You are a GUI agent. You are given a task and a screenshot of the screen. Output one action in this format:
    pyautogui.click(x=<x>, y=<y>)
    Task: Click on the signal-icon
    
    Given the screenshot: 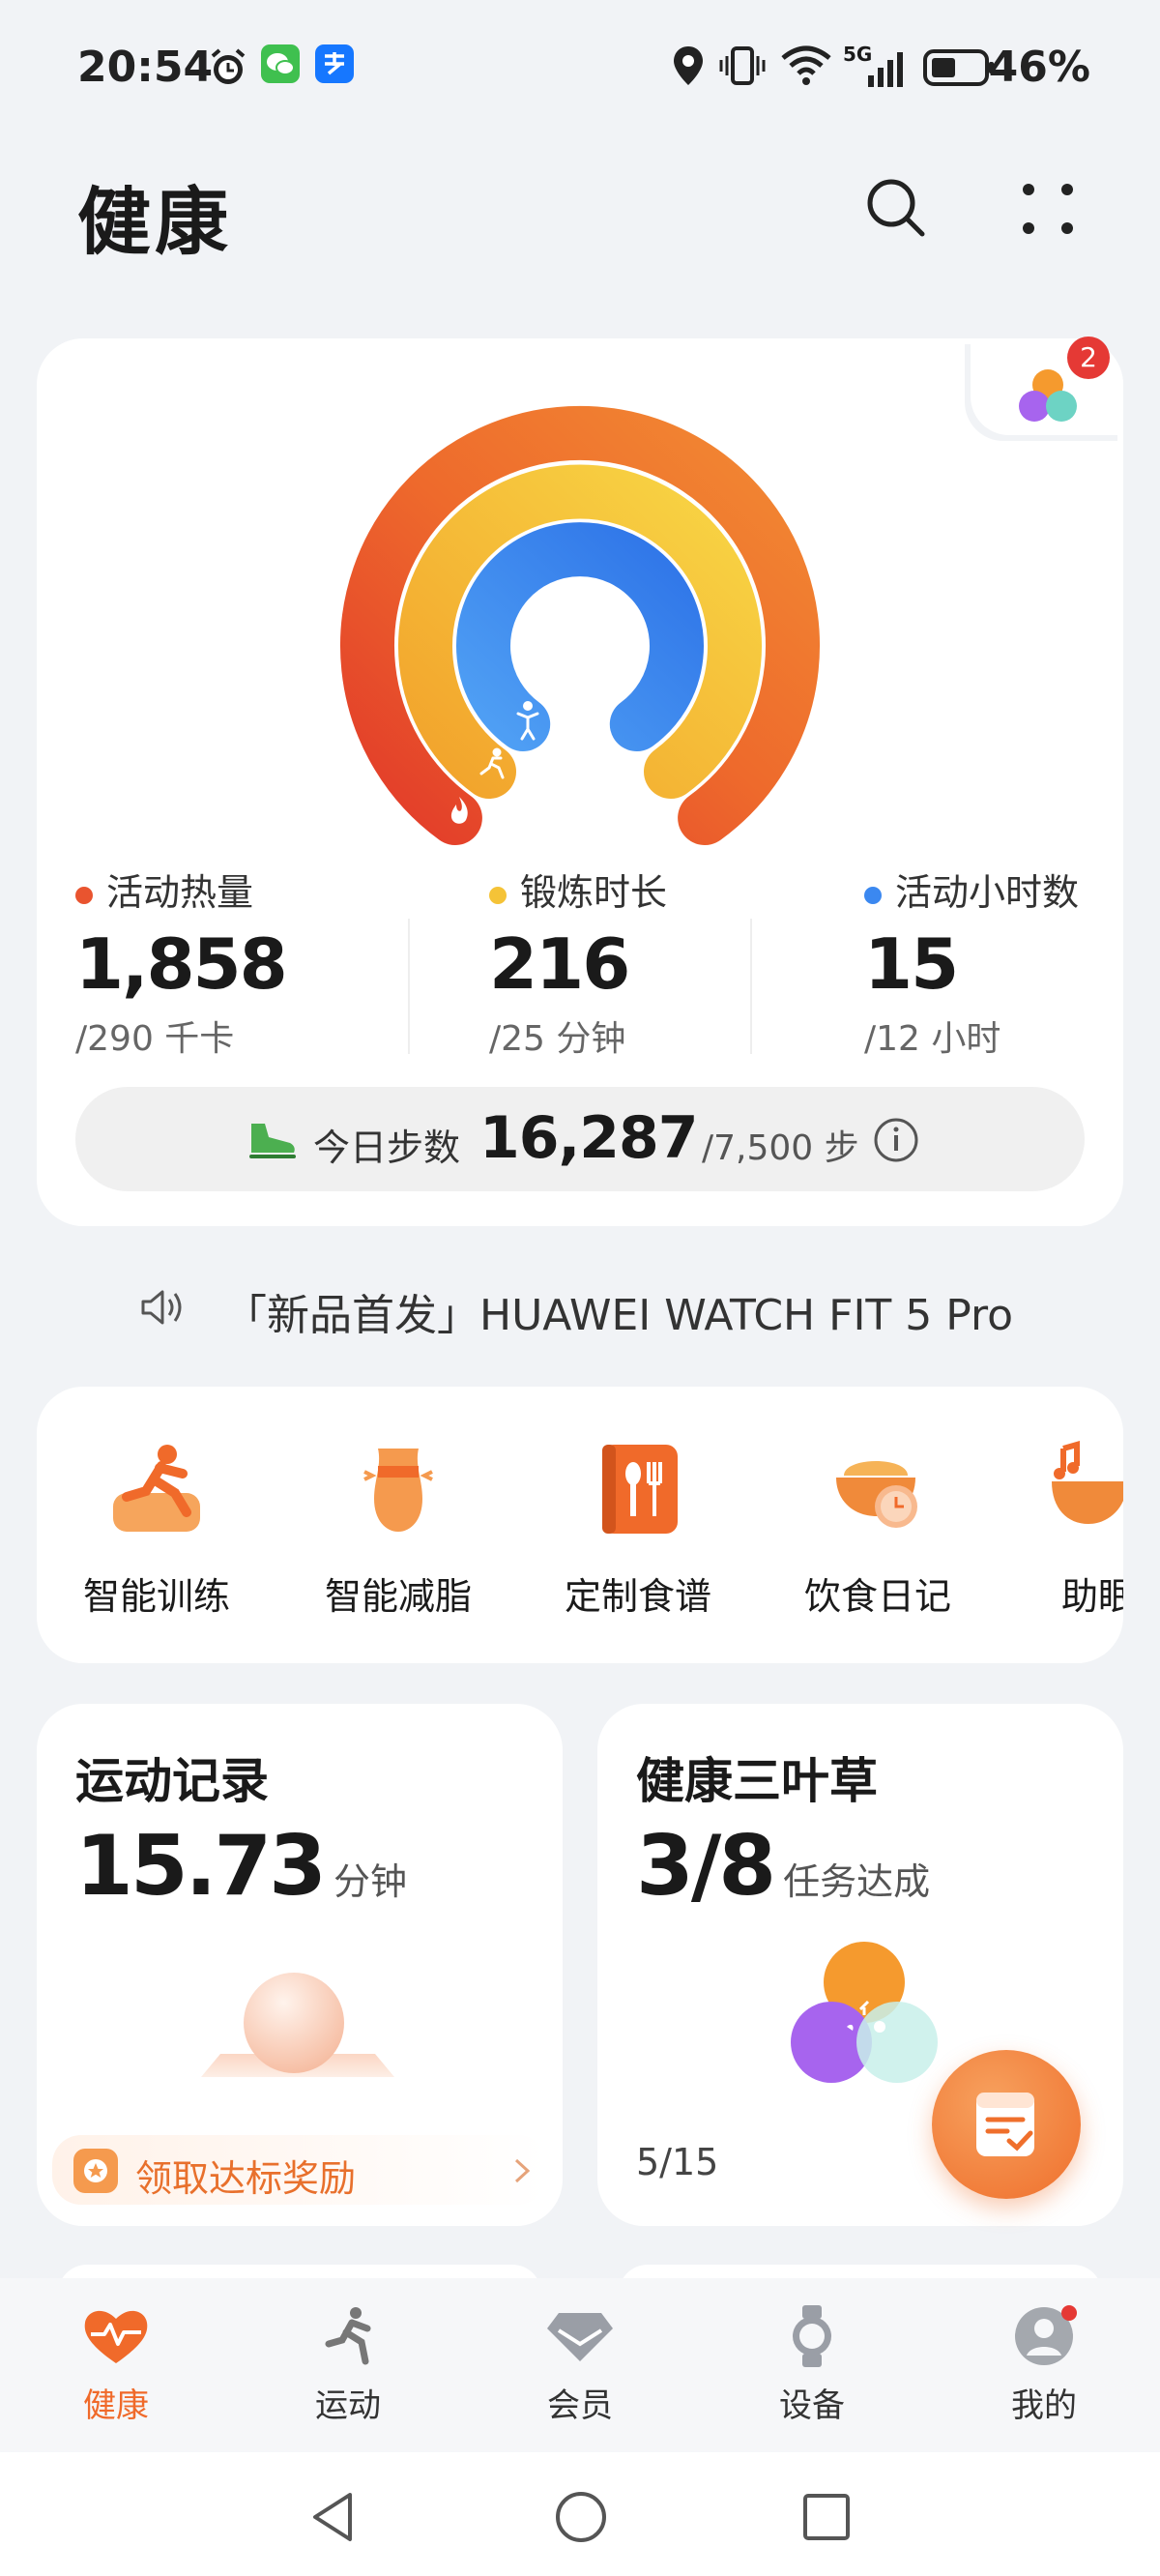 What is the action you would take?
    pyautogui.click(x=885, y=69)
    